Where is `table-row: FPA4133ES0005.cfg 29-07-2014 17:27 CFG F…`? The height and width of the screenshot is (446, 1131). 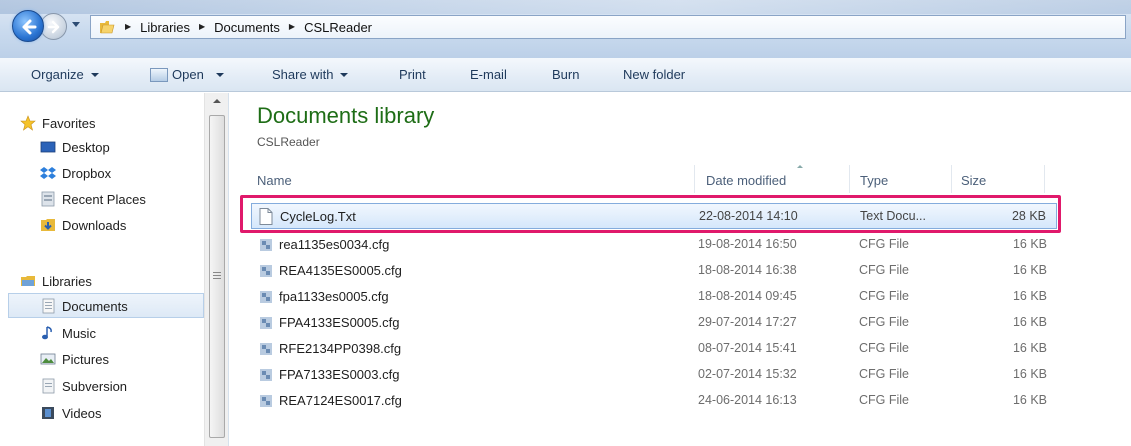 table-row: FPA4133ES0005.cfg 29-07-2014 17:27 CFG F… is located at coordinates (654, 323).